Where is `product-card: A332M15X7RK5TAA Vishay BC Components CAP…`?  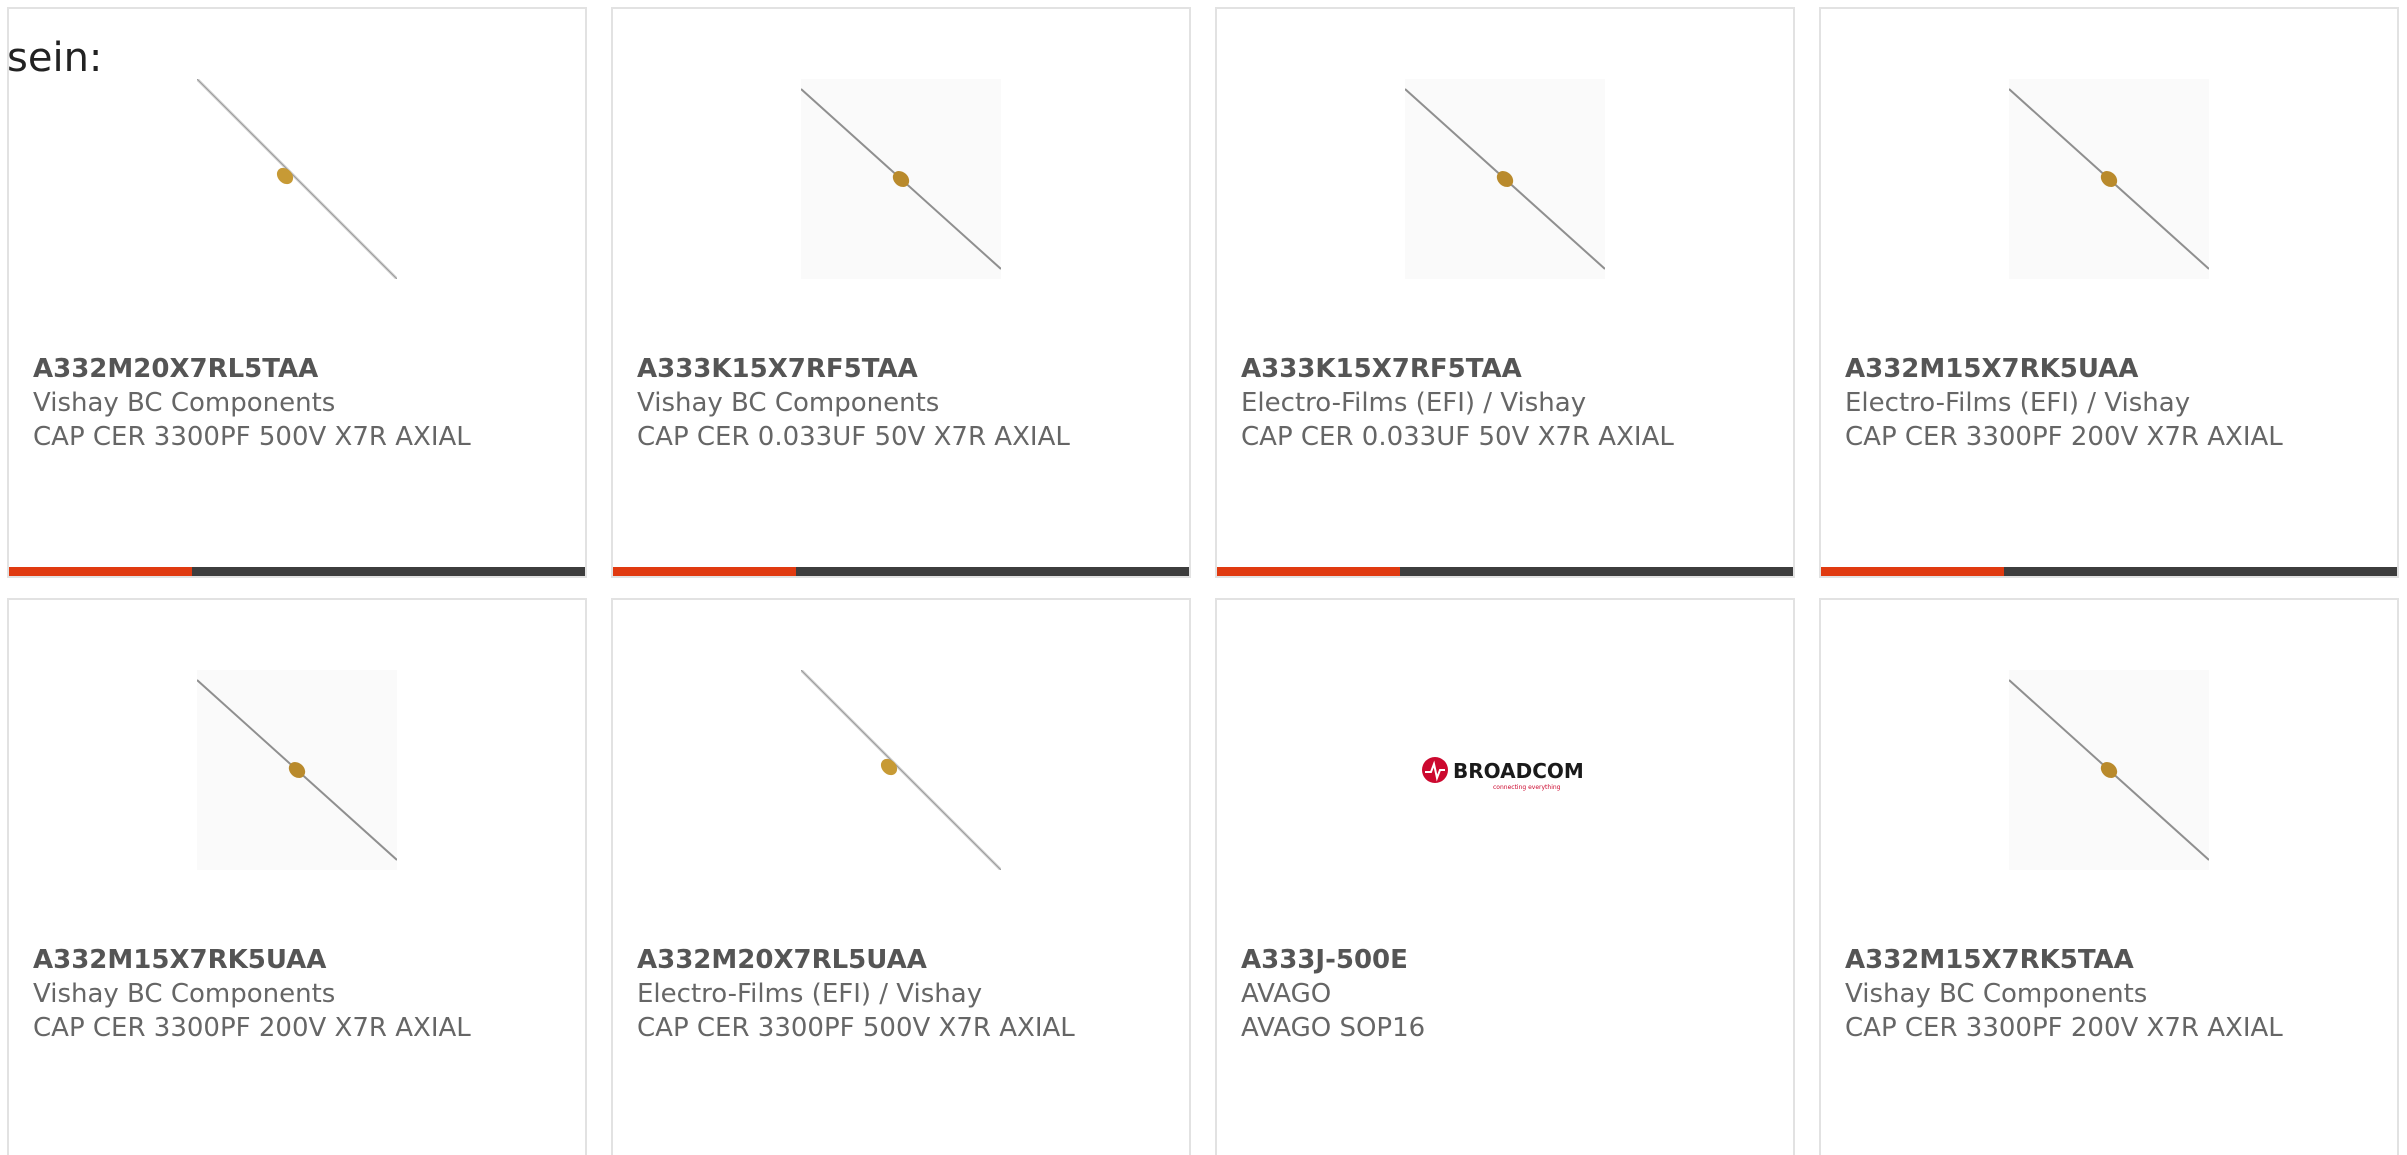
product-card: A332M15X7RK5TAA Vishay BC Components CAP… is located at coordinates (2109, 876).